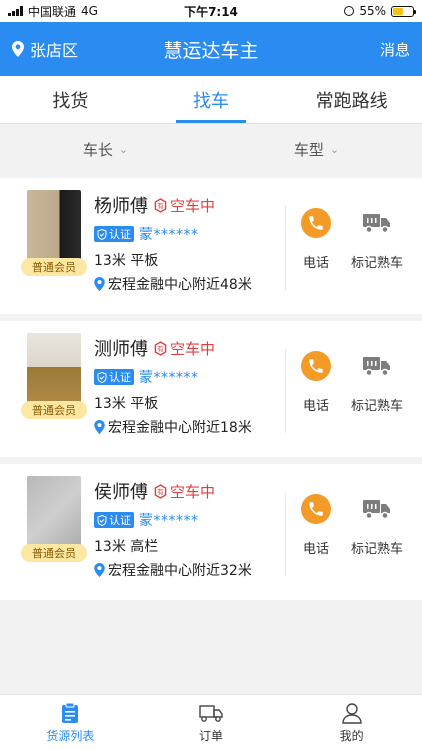  What do you see at coordinates (351, 99) in the screenshot?
I see `tab-routes: 常跑路线` at bounding box center [351, 99].